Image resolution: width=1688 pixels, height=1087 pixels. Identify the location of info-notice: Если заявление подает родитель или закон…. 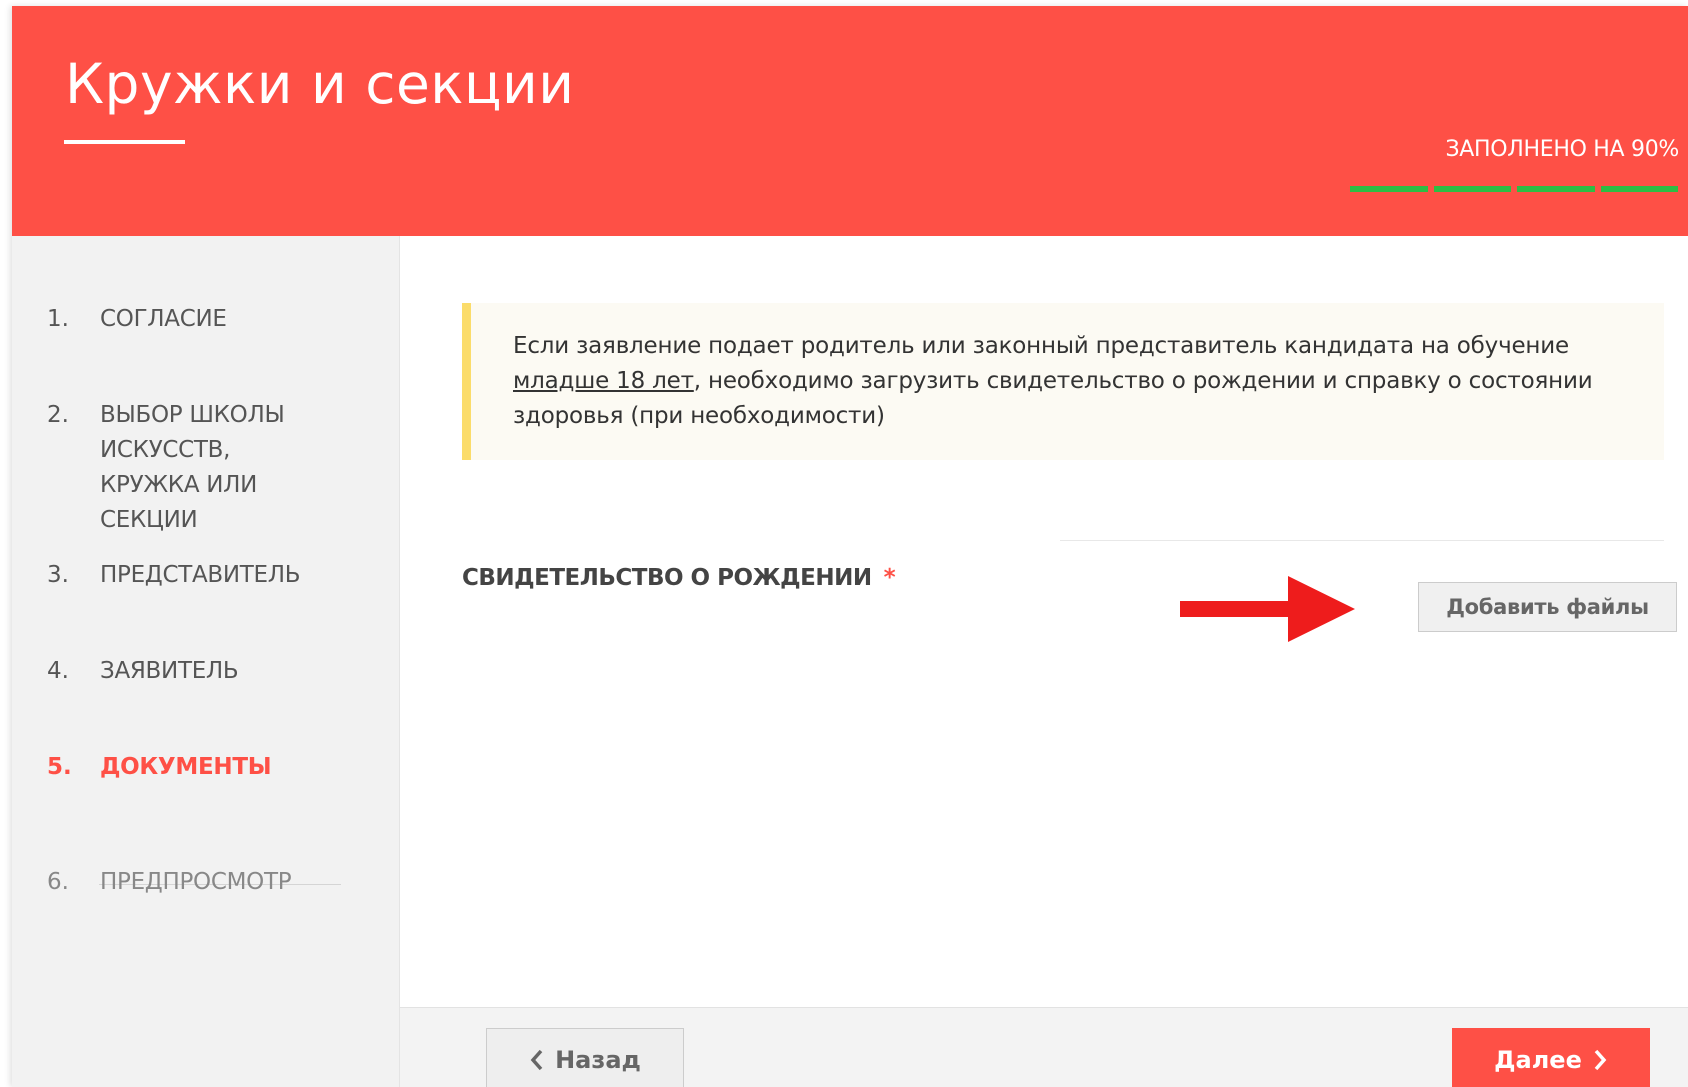
(1063, 381).